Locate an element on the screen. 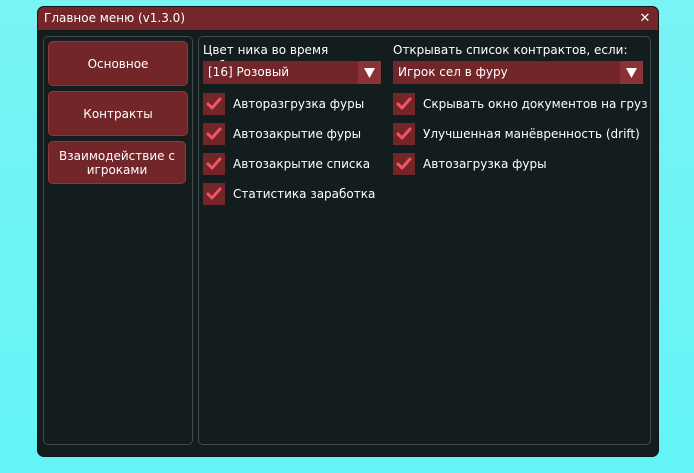  checkbox-label: Автозакрытие фуры is located at coordinates (297, 134).